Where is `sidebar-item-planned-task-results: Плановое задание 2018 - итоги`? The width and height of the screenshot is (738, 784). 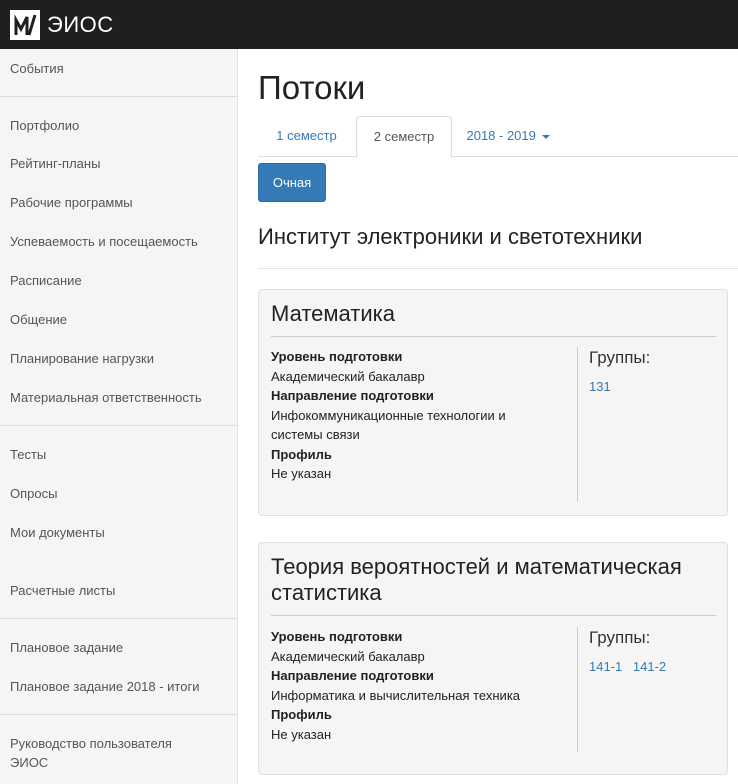
sidebar-item-planned-task-results: Плановое задание 2018 - итоги is located at coordinates (120, 686).